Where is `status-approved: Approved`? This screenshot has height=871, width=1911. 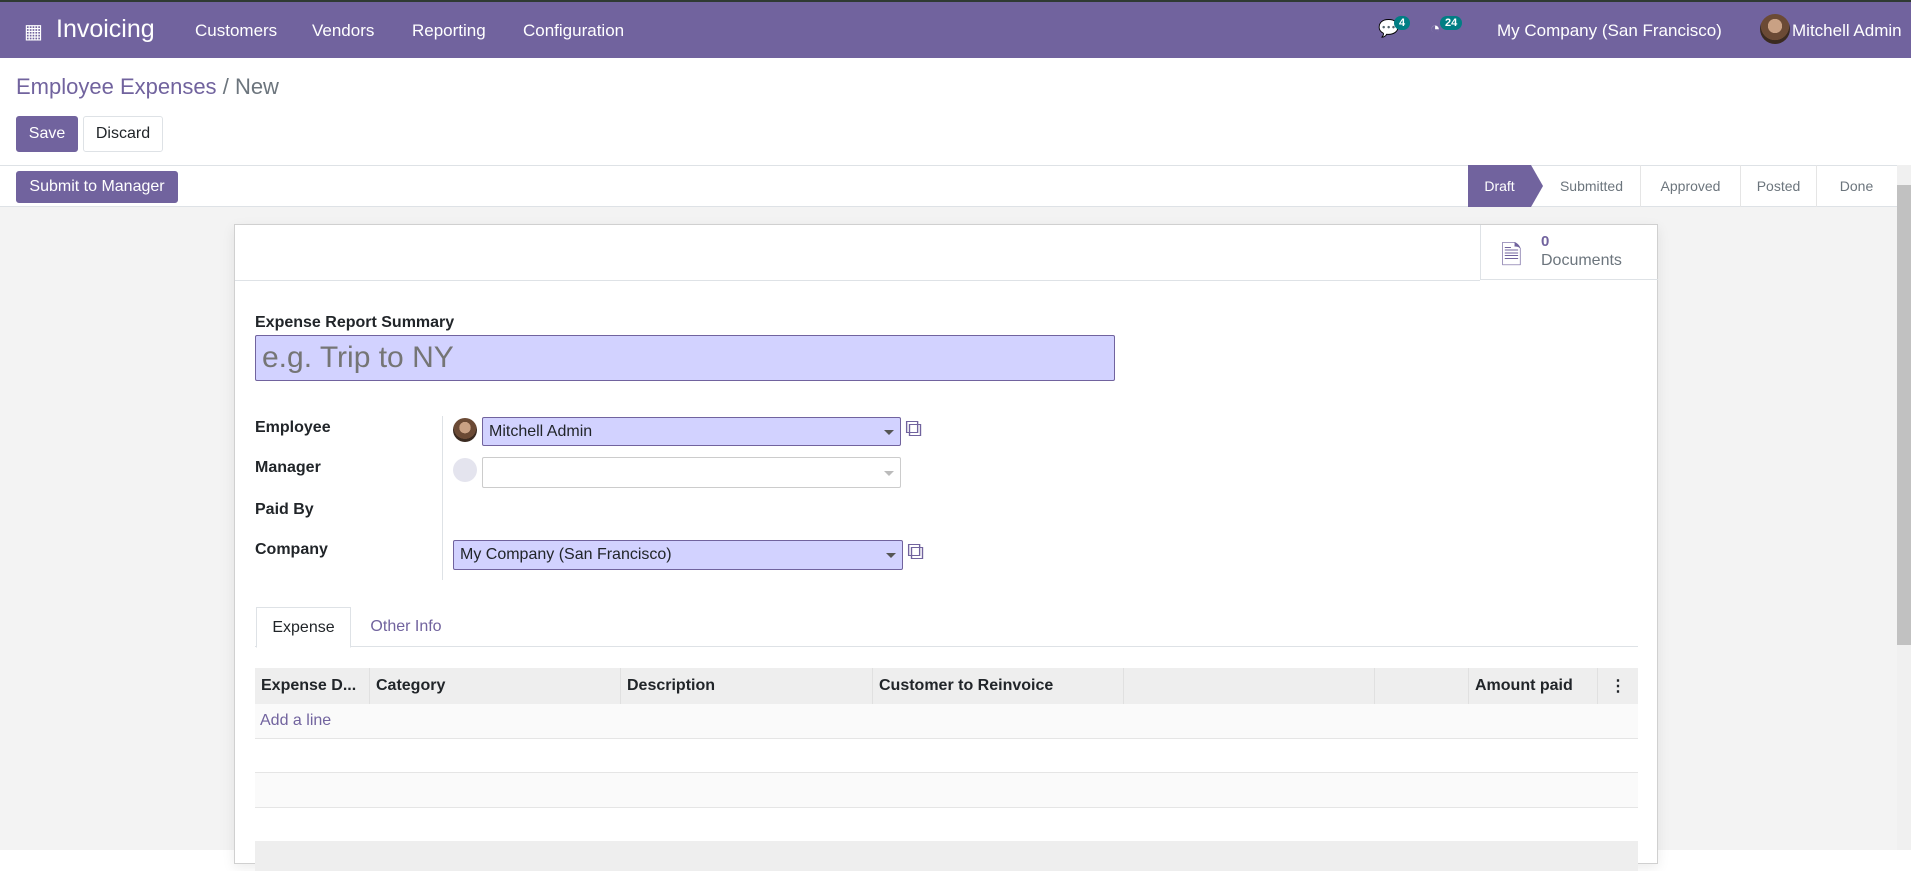
status-approved: Approved is located at coordinates (1690, 186).